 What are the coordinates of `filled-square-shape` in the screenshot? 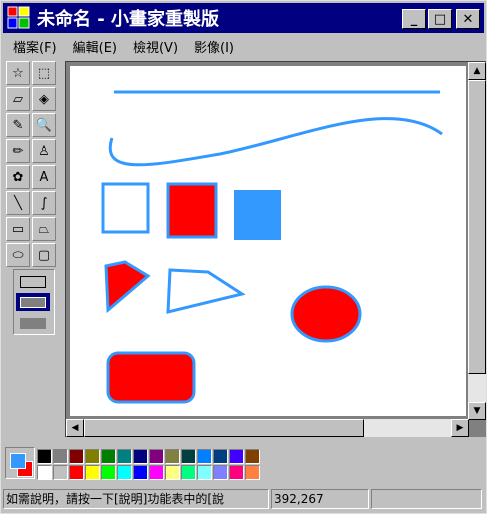 It's located at (257, 215).